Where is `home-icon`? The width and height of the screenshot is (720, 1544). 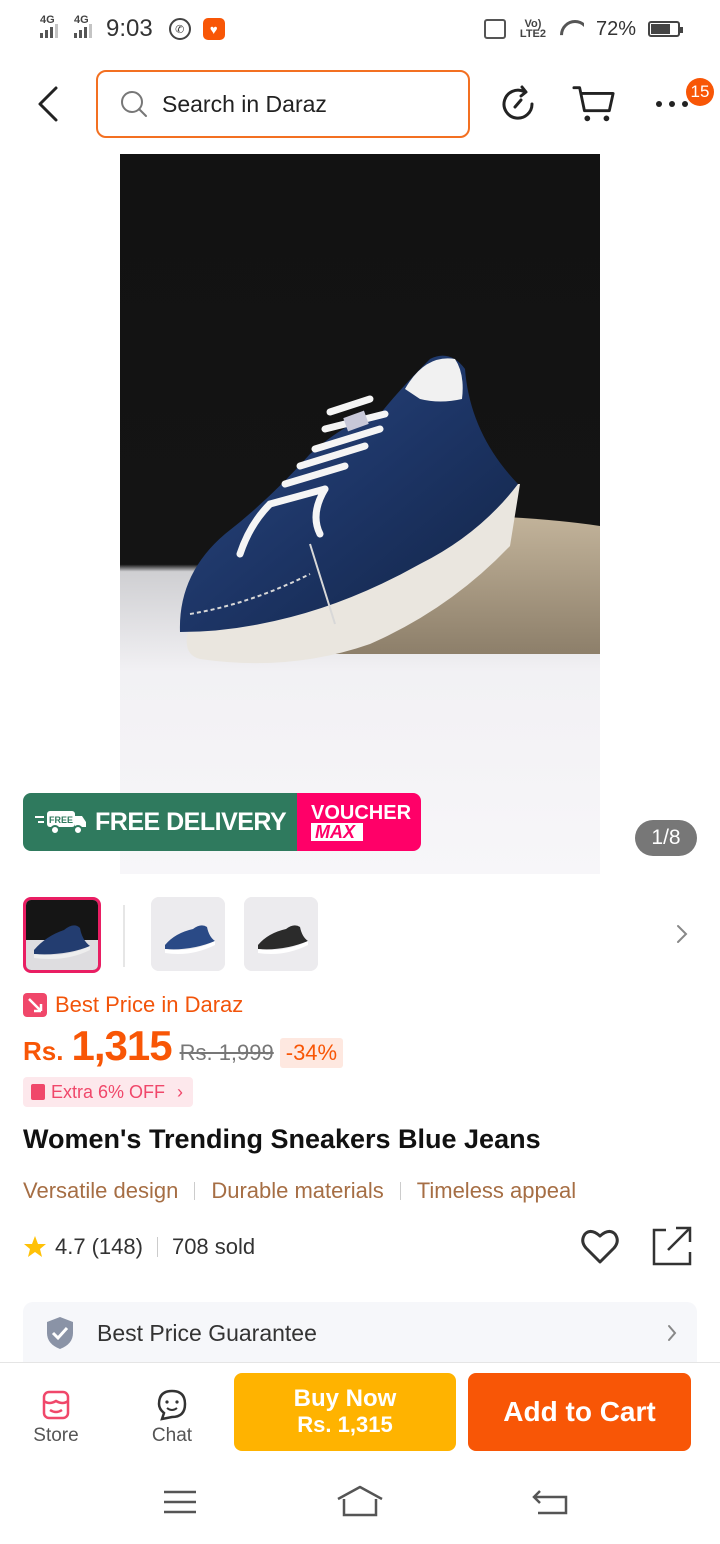 home-icon is located at coordinates (360, 1501).